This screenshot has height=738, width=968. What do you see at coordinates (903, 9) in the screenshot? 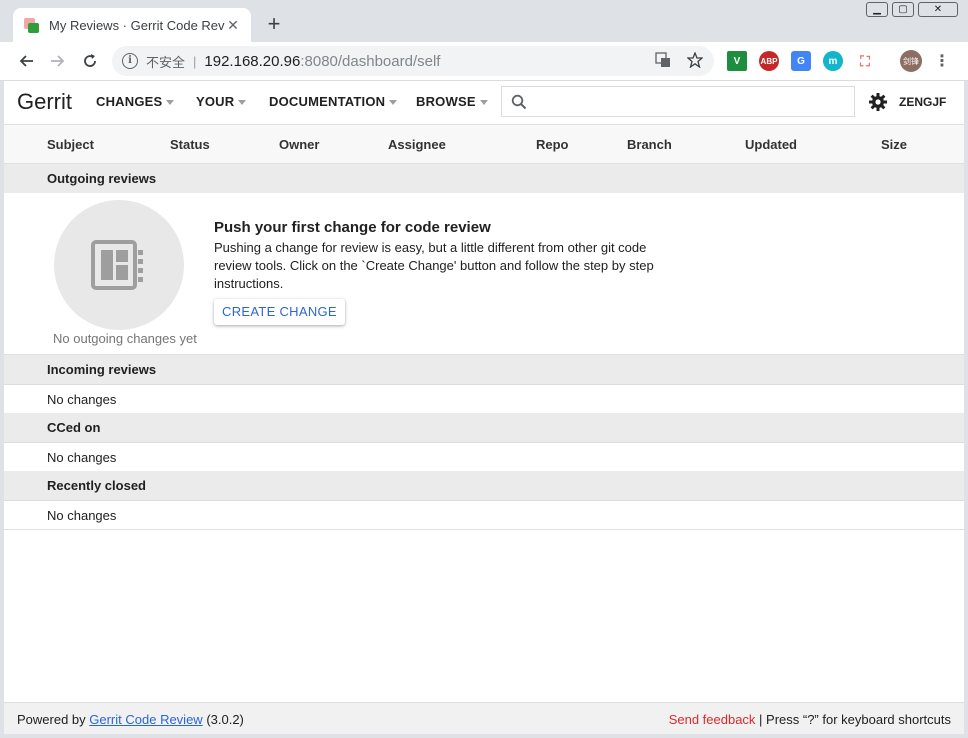
I see `maximize-button: ▢` at bounding box center [903, 9].